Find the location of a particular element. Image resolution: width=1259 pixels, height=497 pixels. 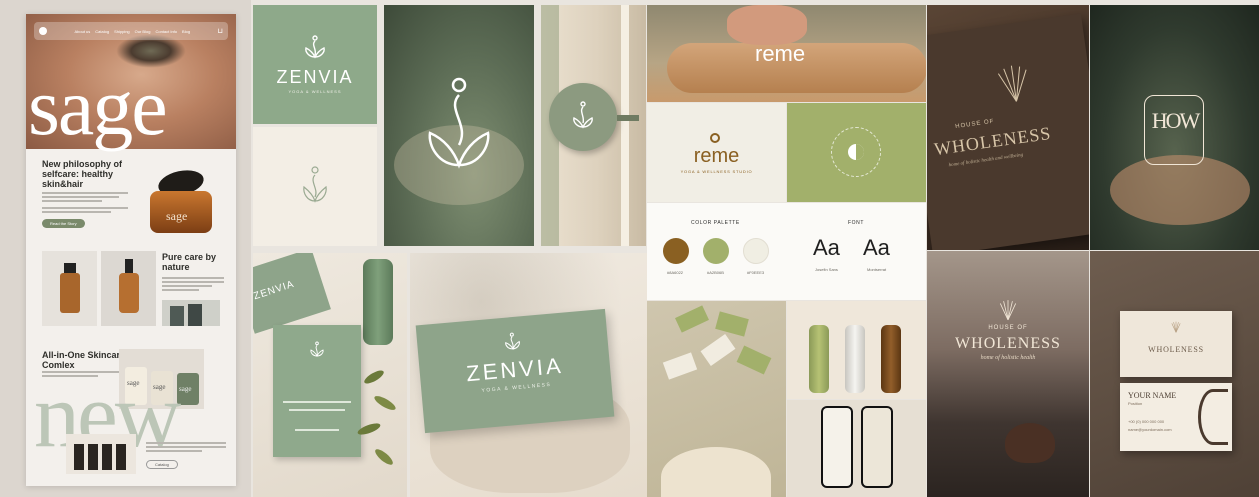

reme-logo-tagline: YOGA & WELLNESS STUDIO is located at coordinates (716, 171).